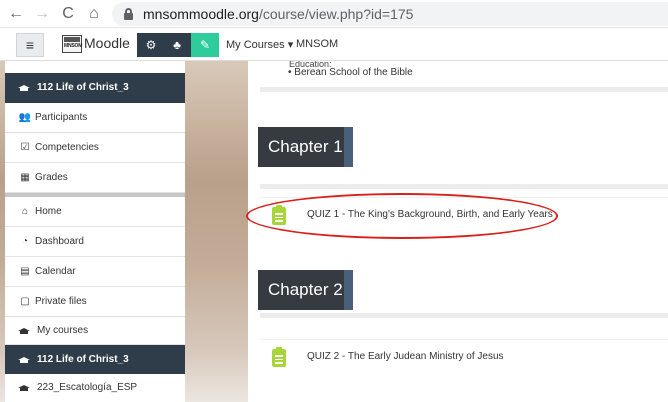  I want to click on sidebar-item-private-files: ▢ Private files, so click(95, 302).